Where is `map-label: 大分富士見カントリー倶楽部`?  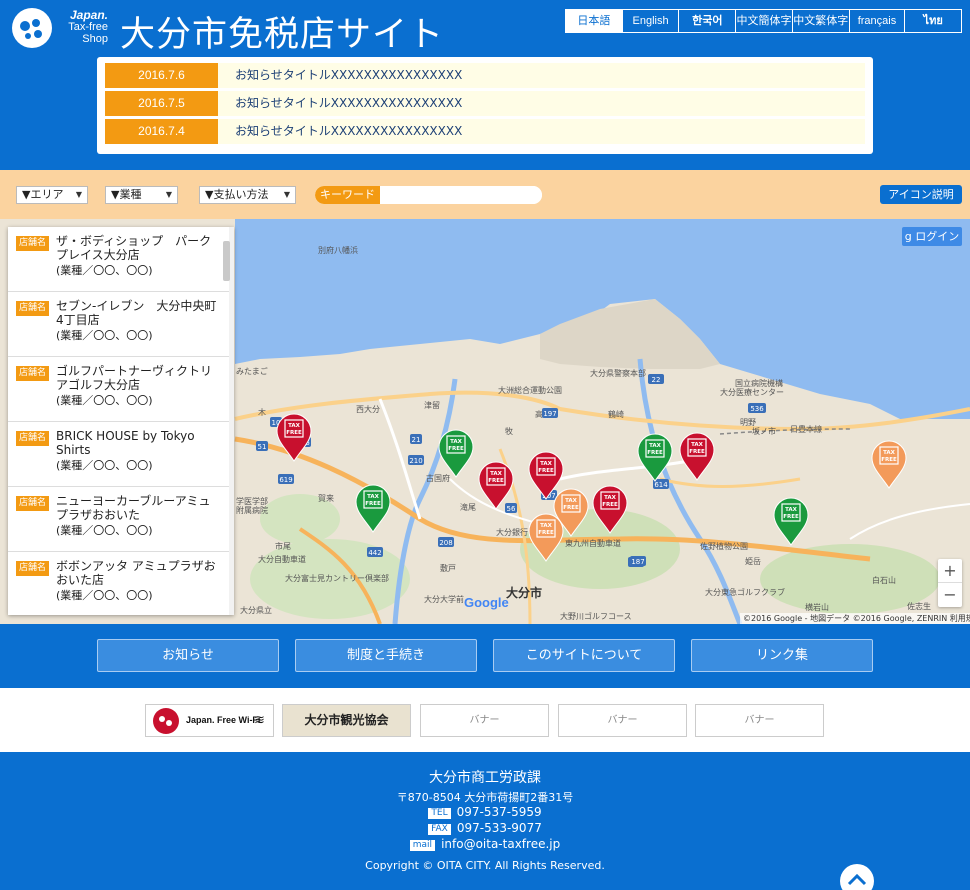 map-label: 大分富士見カントリー倶楽部 is located at coordinates (337, 578).